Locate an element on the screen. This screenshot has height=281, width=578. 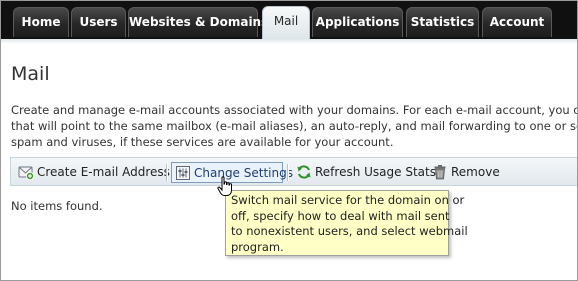
create-email-address-label: Create E-mail Address is located at coordinates (103, 172).